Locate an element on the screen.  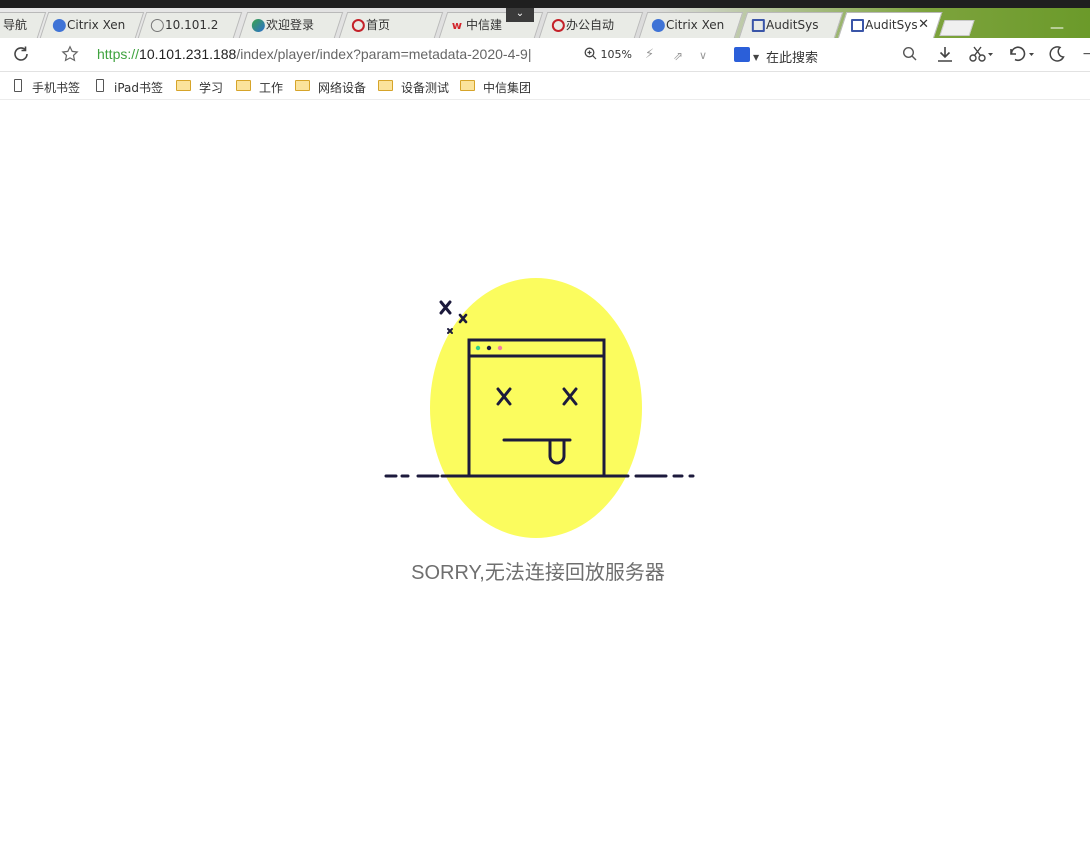
search-icon is located at coordinates (910, 56).